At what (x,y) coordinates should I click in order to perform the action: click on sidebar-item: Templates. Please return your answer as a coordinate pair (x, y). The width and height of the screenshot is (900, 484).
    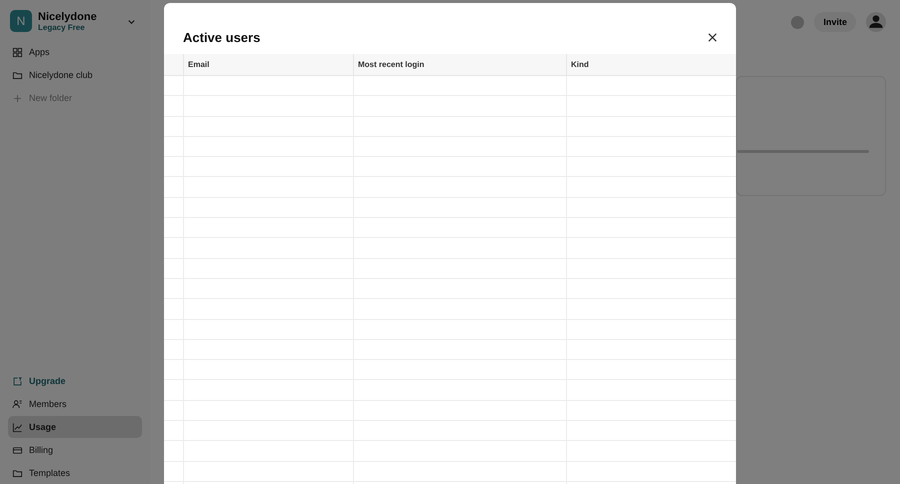
    Looking at the image, I should click on (75, 473).